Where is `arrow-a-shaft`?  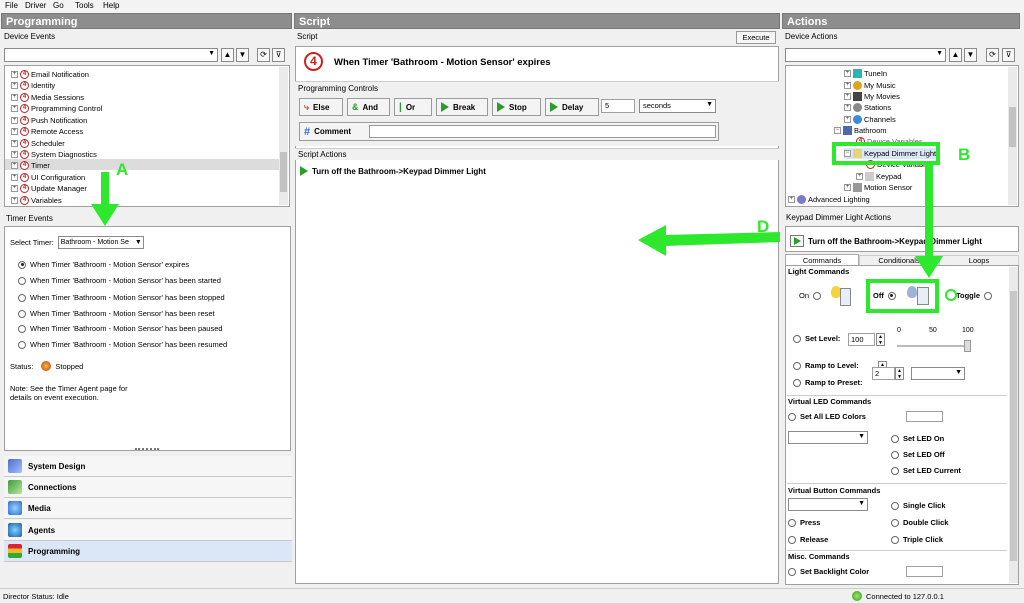 arrow-a-shaft is located at coordinates (105, 189).